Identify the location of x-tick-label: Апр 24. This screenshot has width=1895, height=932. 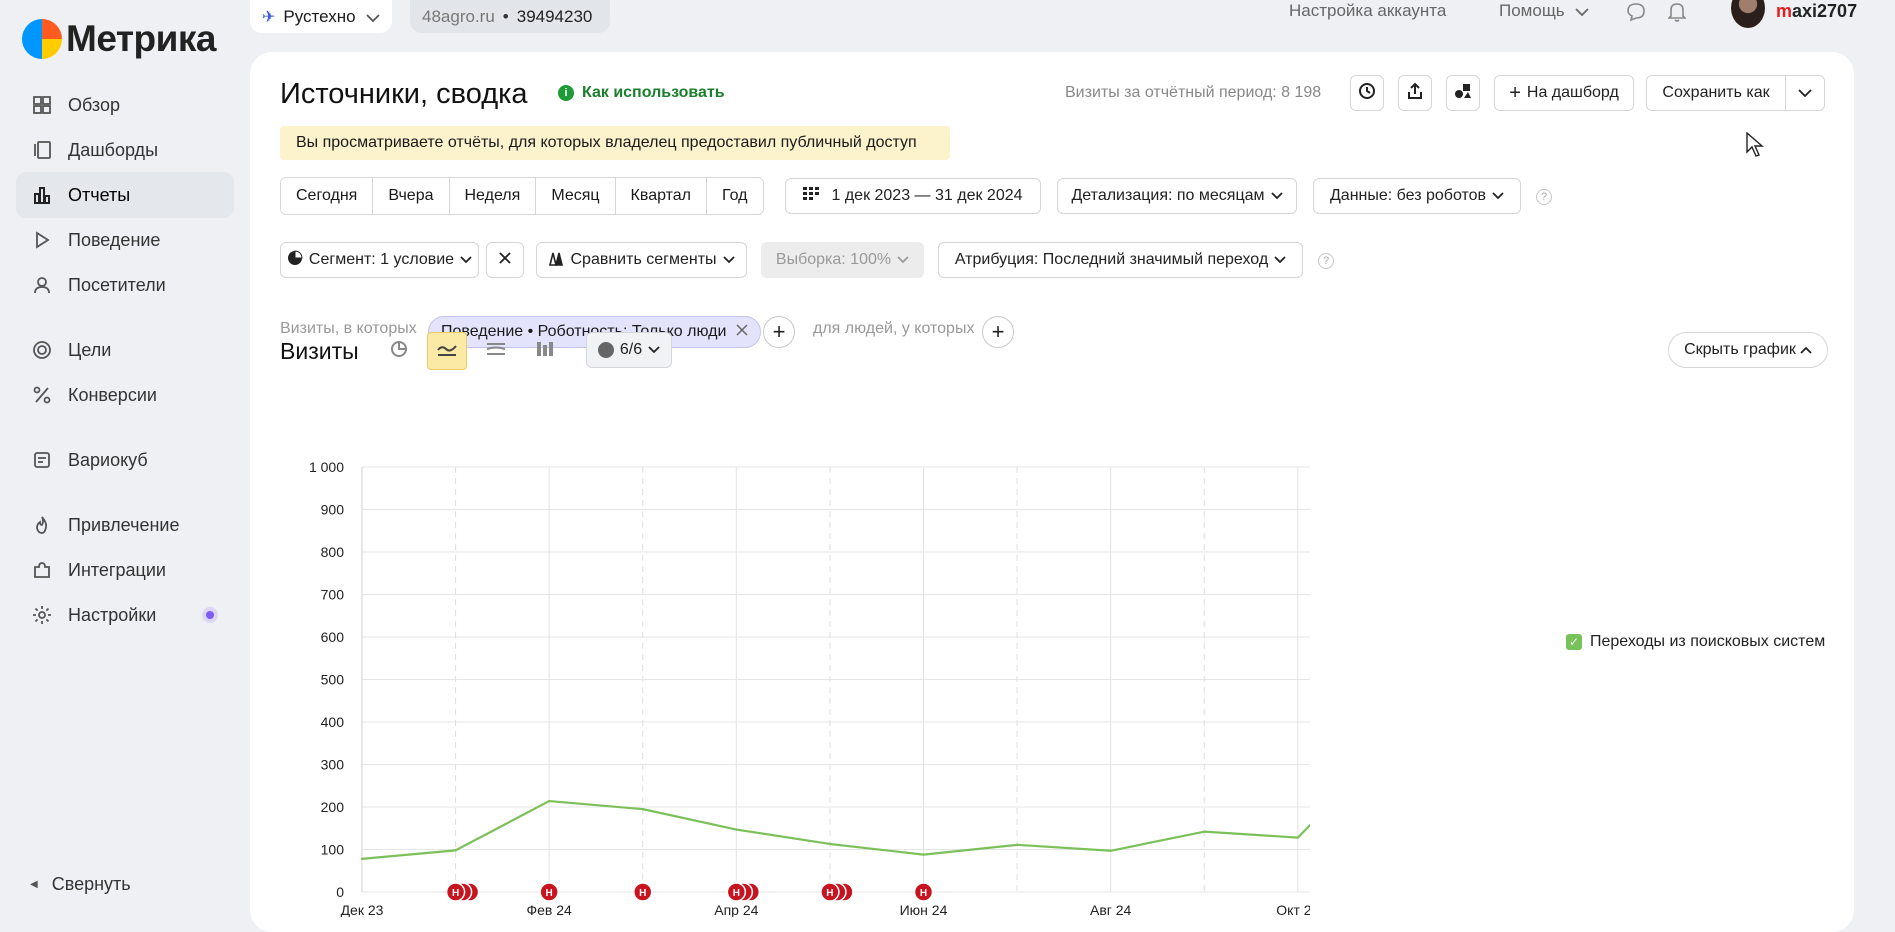
(736, 909).